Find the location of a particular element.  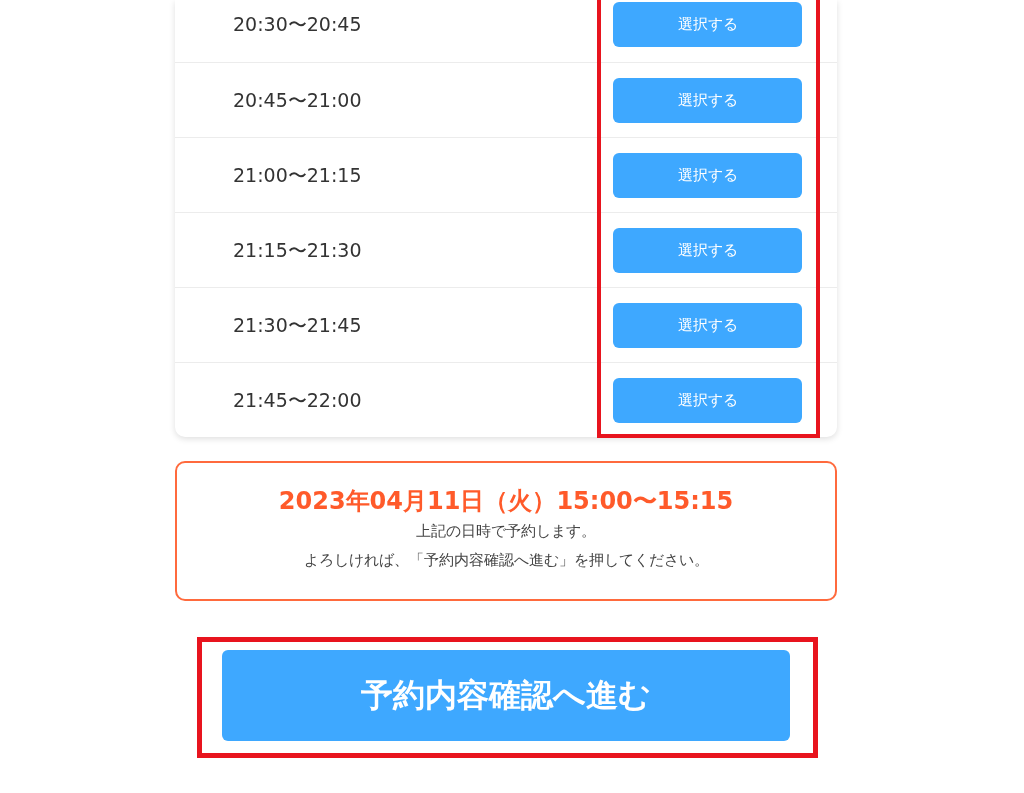

proceed-button: 予約内容確認へ進む is located at coordinates (506, 695).